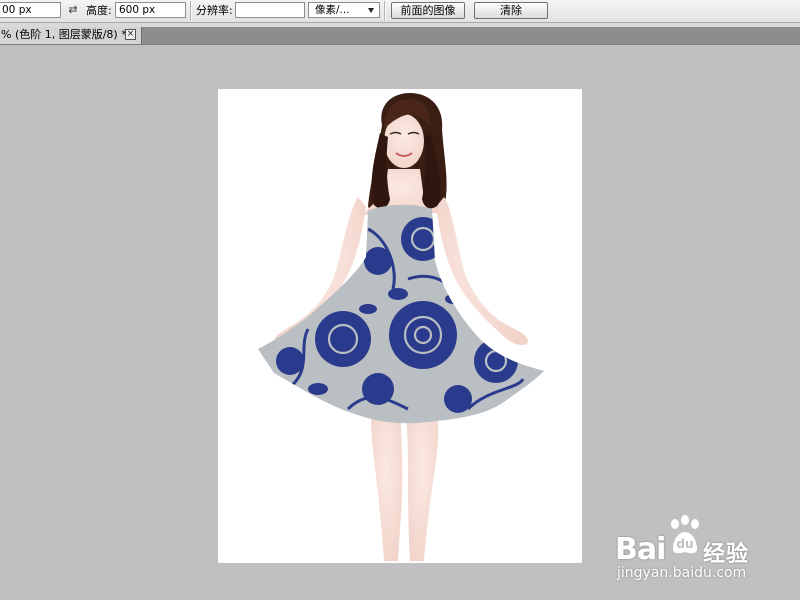  Describe the element at coordinates (640, 549) in the screenshot. I see `watermark-brand-left: Bai` at that location.